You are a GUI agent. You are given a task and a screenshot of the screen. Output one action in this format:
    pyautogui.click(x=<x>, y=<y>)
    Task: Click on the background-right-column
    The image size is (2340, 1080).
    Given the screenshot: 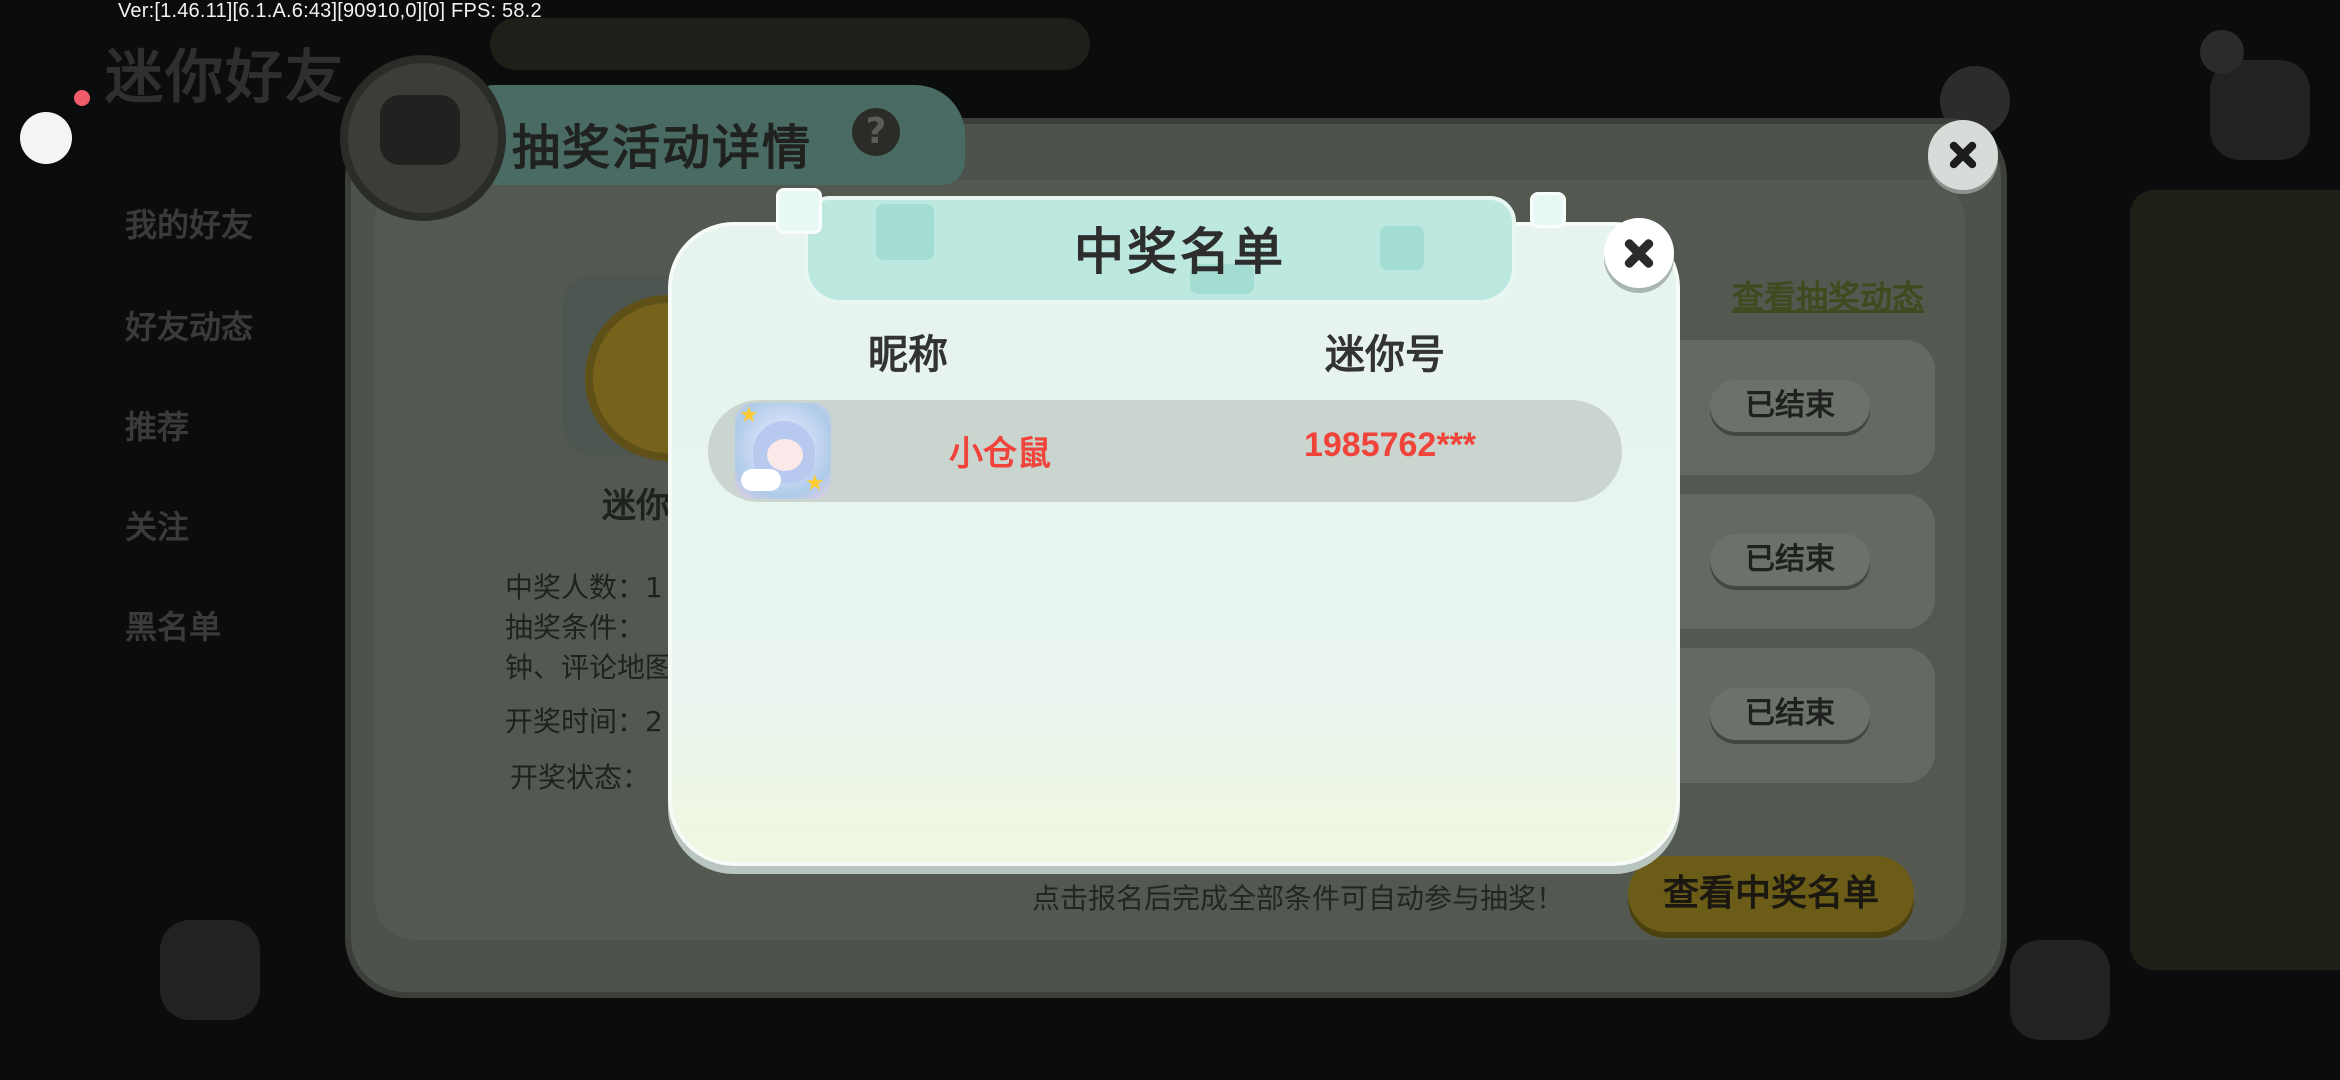 What is the action you would take?
    pyautogui.click(x=2235, y=580)
    